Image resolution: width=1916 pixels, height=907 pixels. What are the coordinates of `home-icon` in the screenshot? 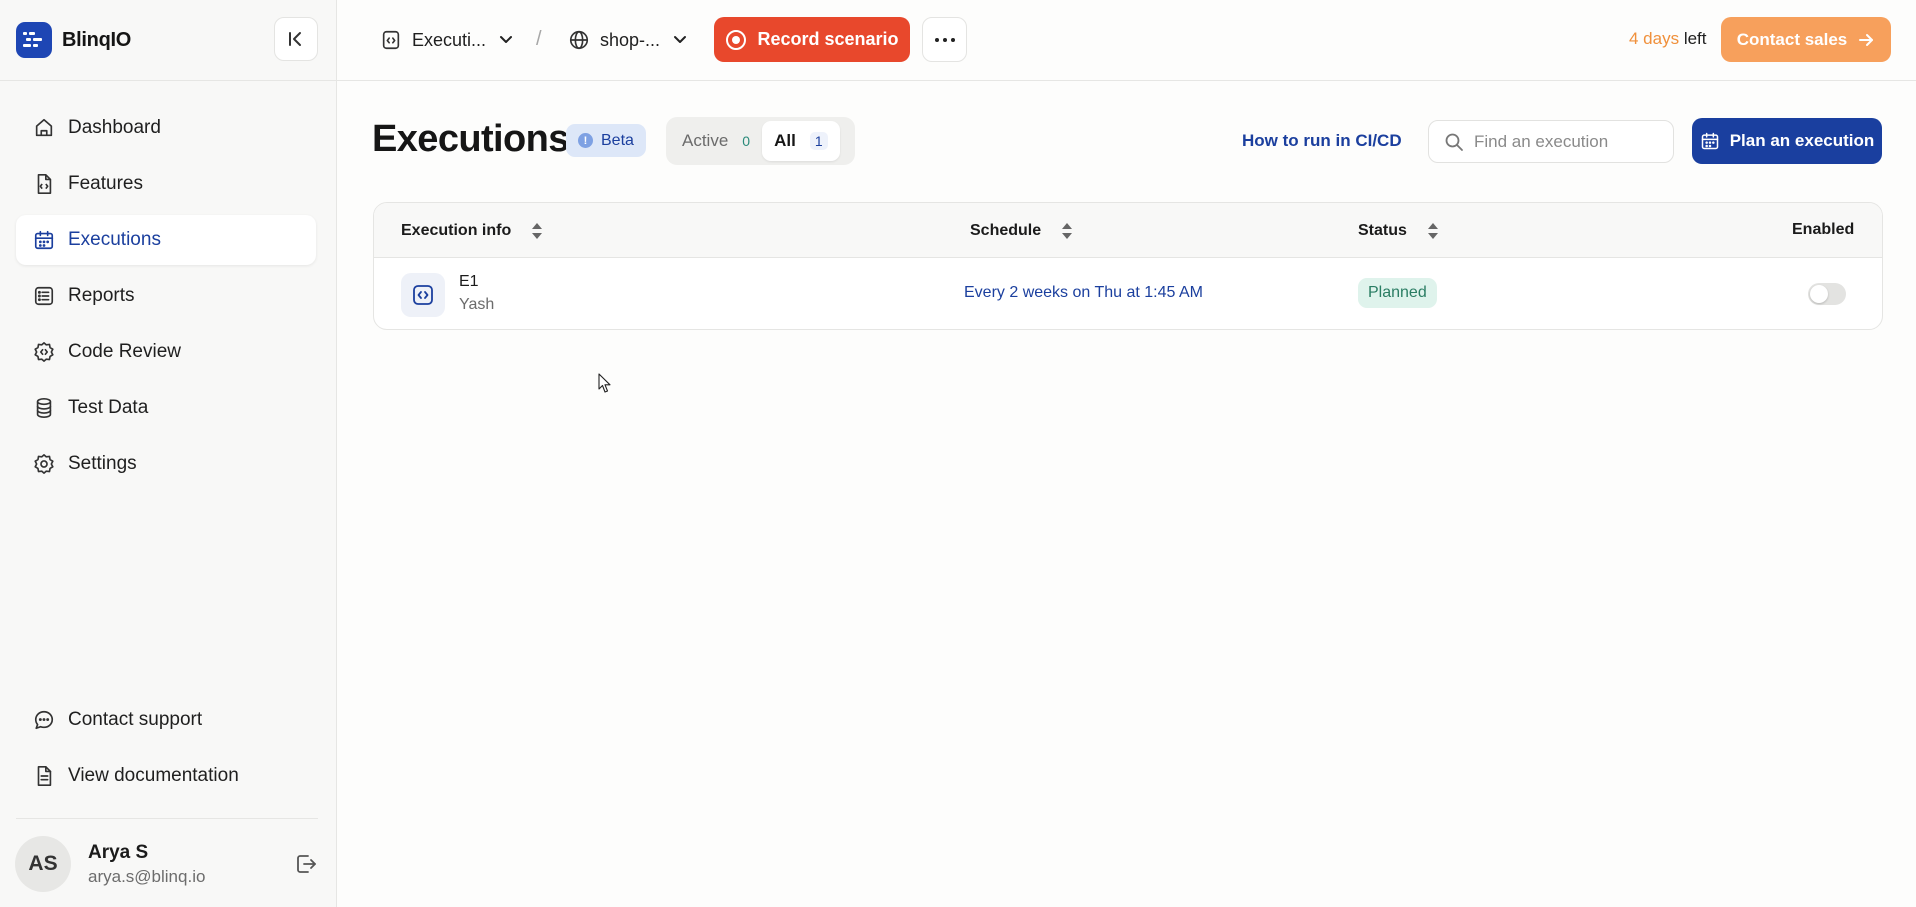 It's located at (44, 128).